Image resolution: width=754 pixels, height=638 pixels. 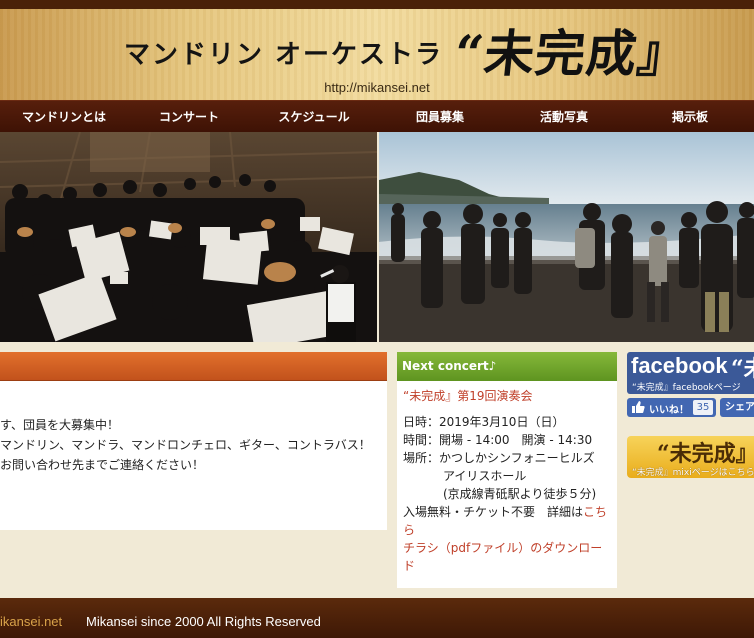 What do you see at coordinates (468, 396) in the screenshot?
I see `concert-title: “未完成』第19回演奏会` at bounding box center [468, 396].